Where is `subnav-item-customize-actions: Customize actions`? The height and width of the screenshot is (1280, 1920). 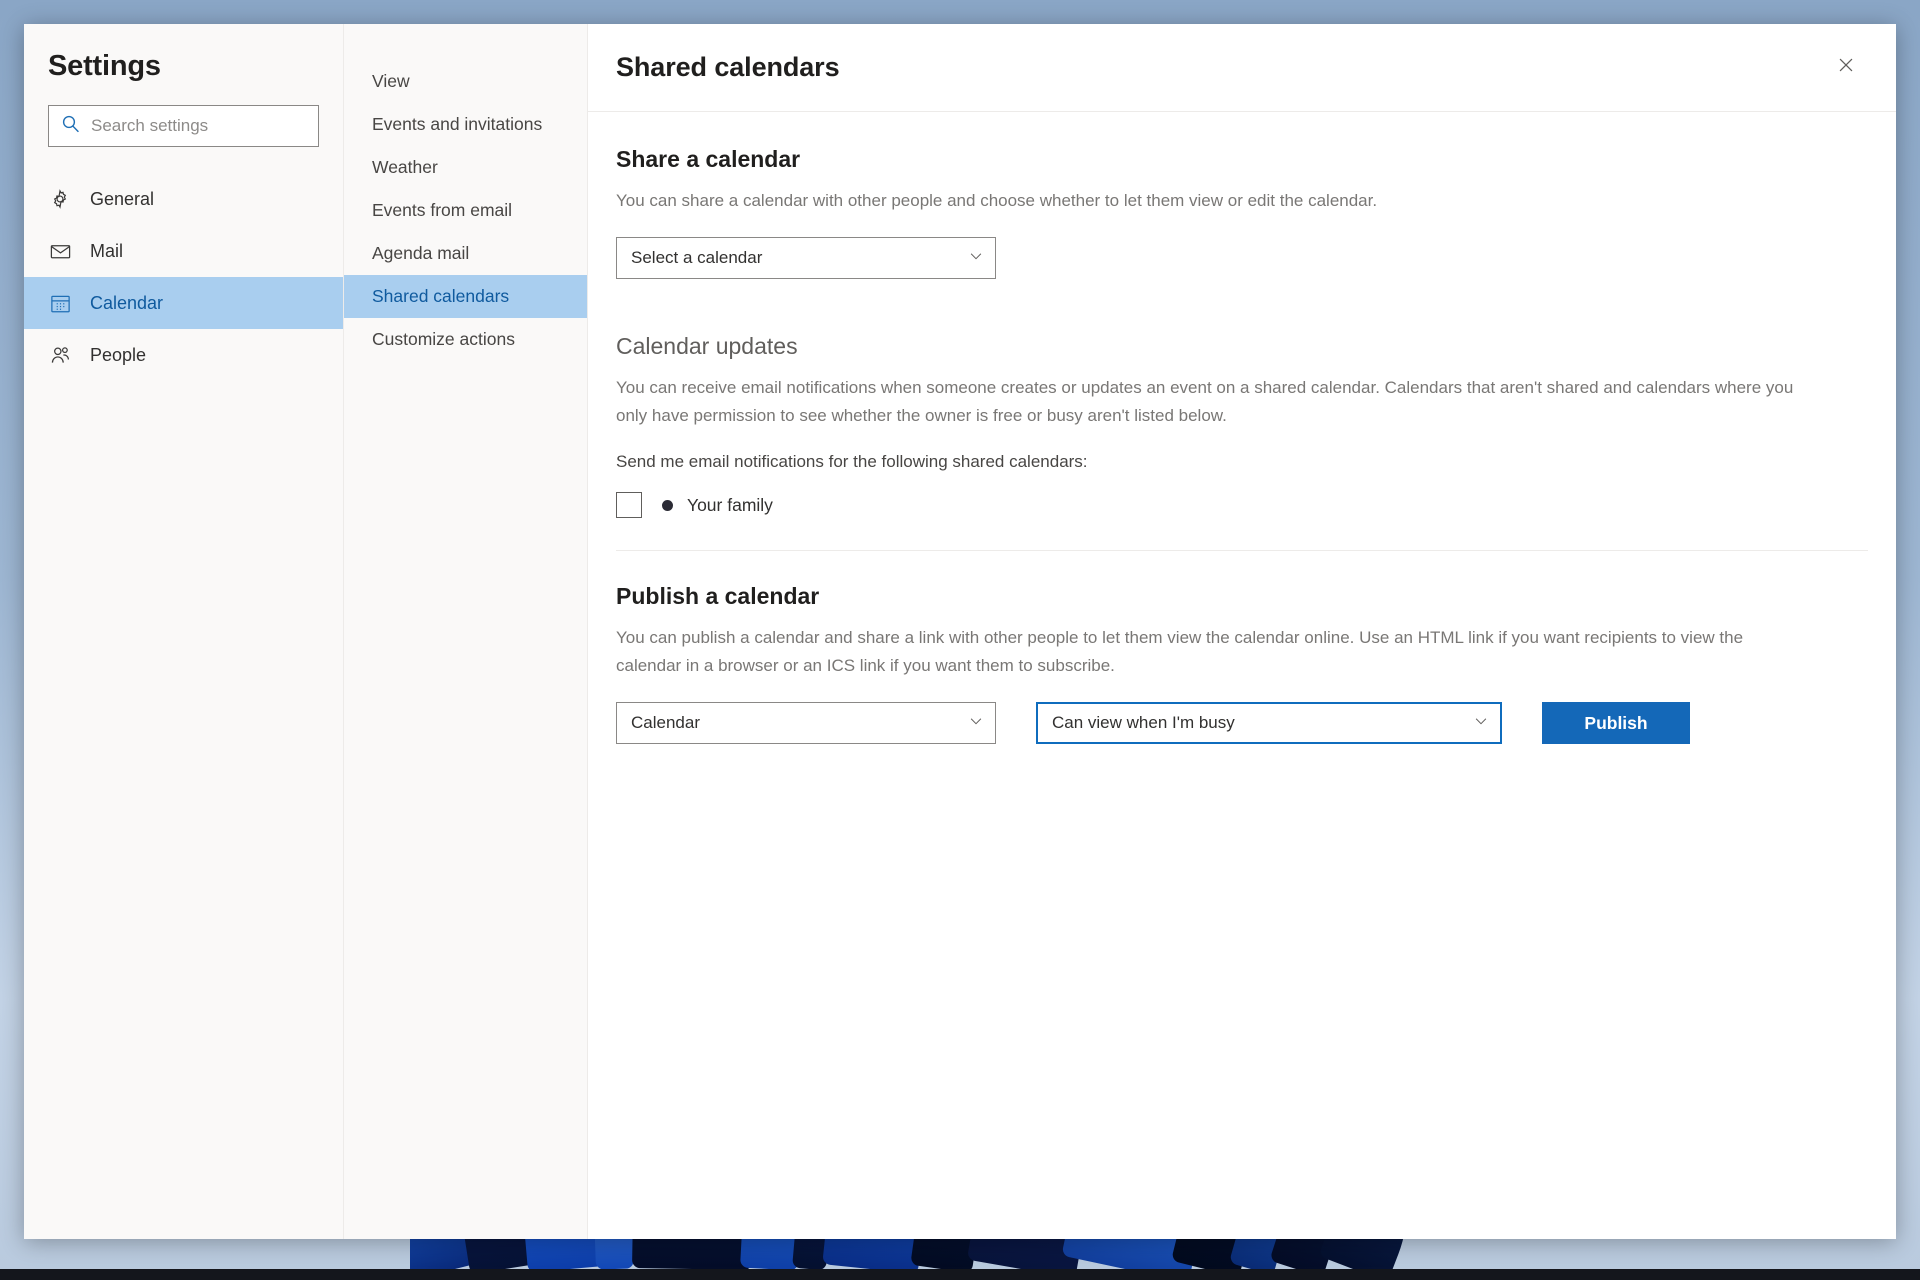
subnav-item-customize-actions: Customize actions is located at coordinates (465, 339).